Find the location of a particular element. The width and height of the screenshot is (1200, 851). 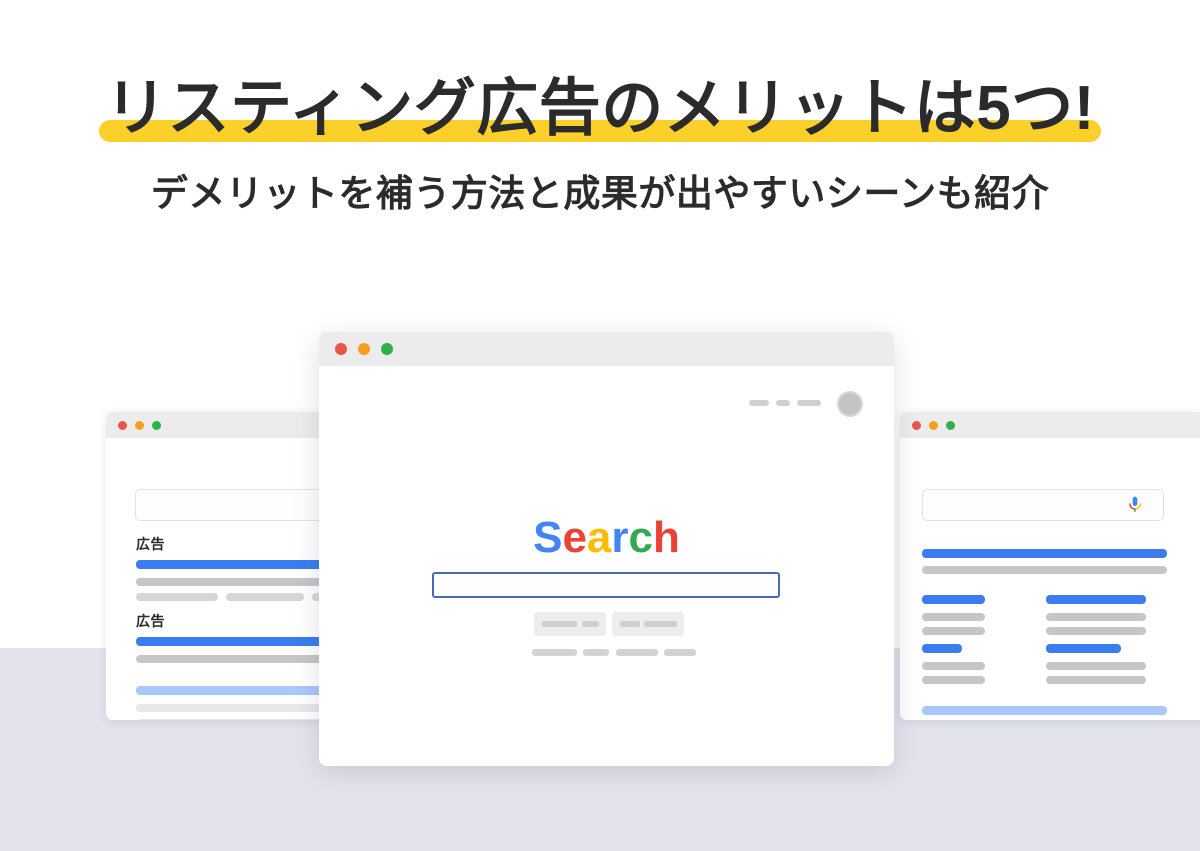

search-logo: Search is located at coordinates (606, 538).